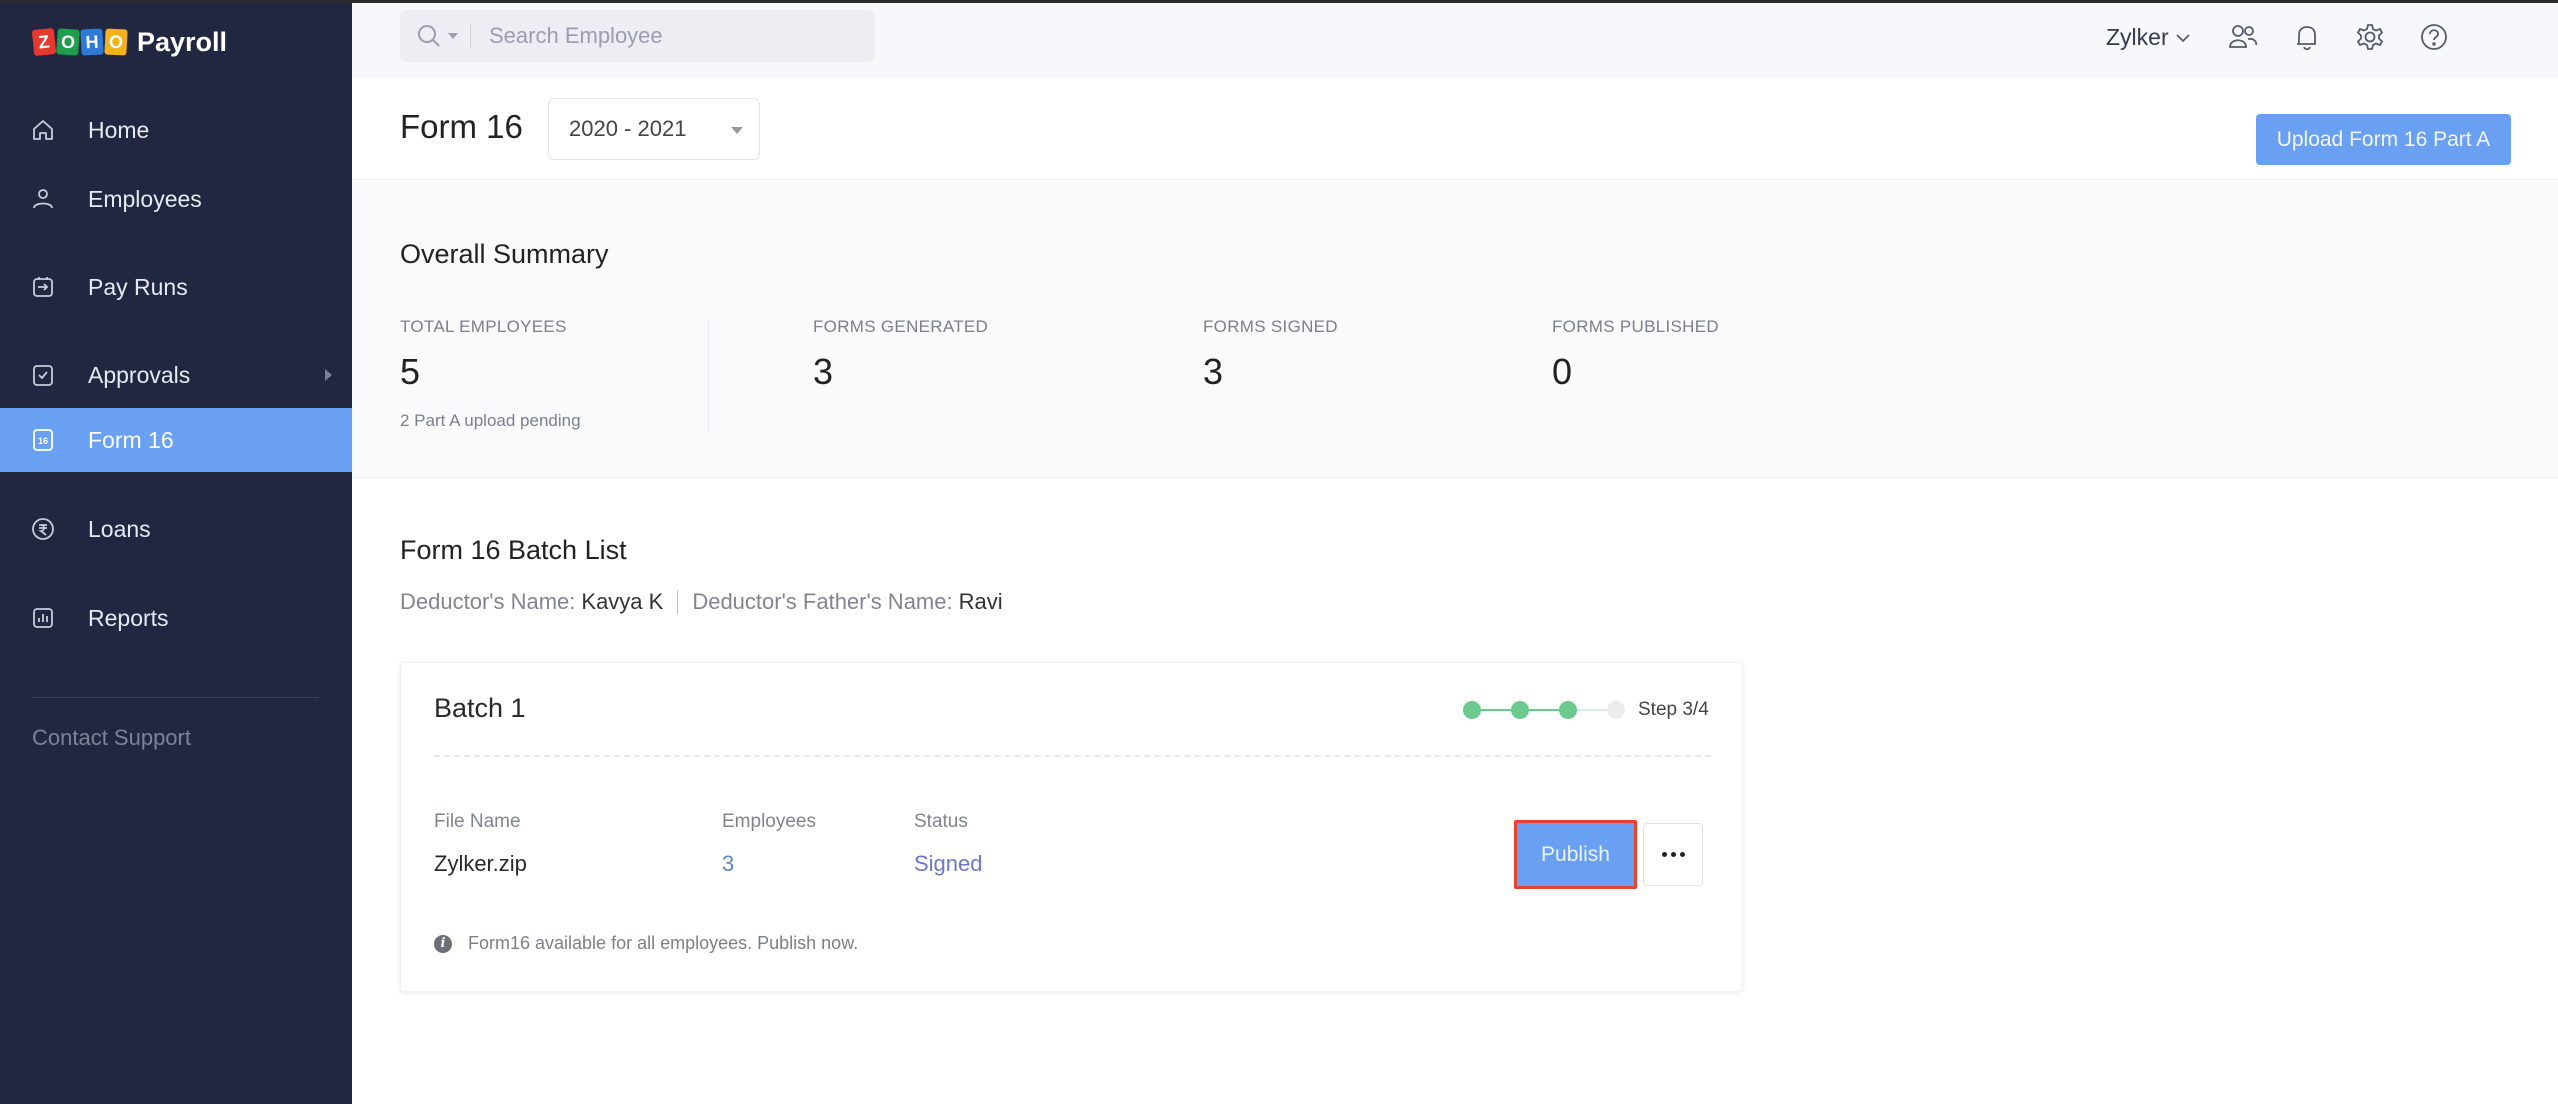 The width and height of the screenshot is (2558, 1104). What do you see at coordinates (43, 375) in the screenshot?
I see `approvals-icon` at bounding box center [43, 375].